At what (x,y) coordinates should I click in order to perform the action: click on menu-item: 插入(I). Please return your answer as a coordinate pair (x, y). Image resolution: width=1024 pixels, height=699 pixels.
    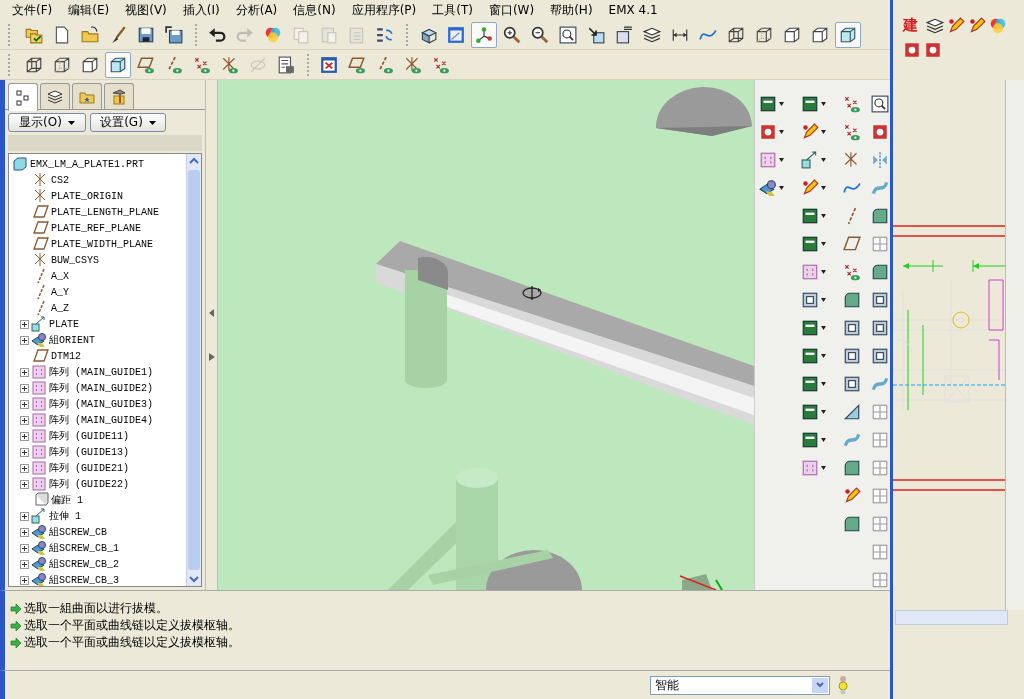
    Looking at the image, I should click on (201, 10).